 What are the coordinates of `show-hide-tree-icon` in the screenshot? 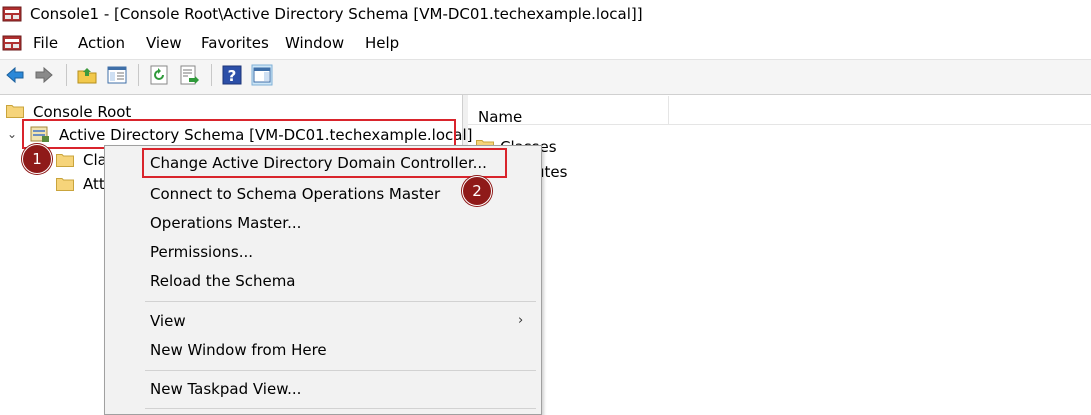 It's located at (117, 75).